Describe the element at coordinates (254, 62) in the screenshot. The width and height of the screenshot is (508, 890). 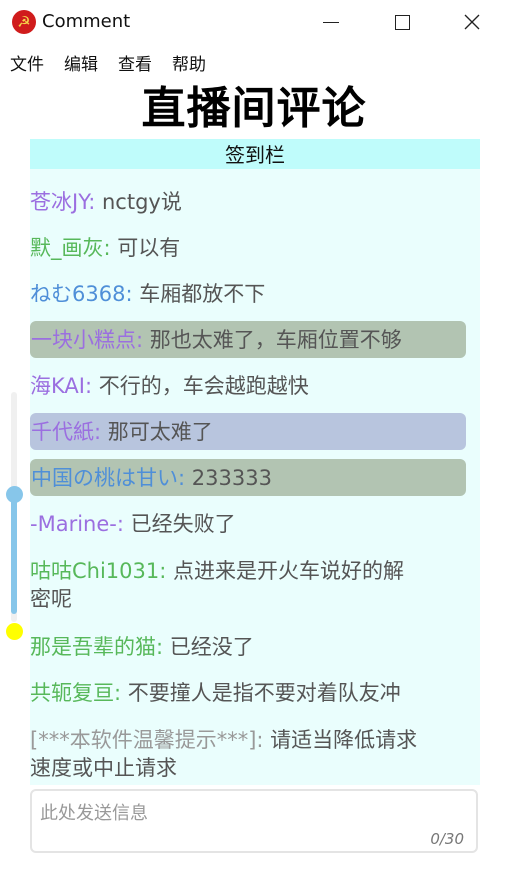
I see `menu-bar: 文件 编辑 查看 帮助` at that location.